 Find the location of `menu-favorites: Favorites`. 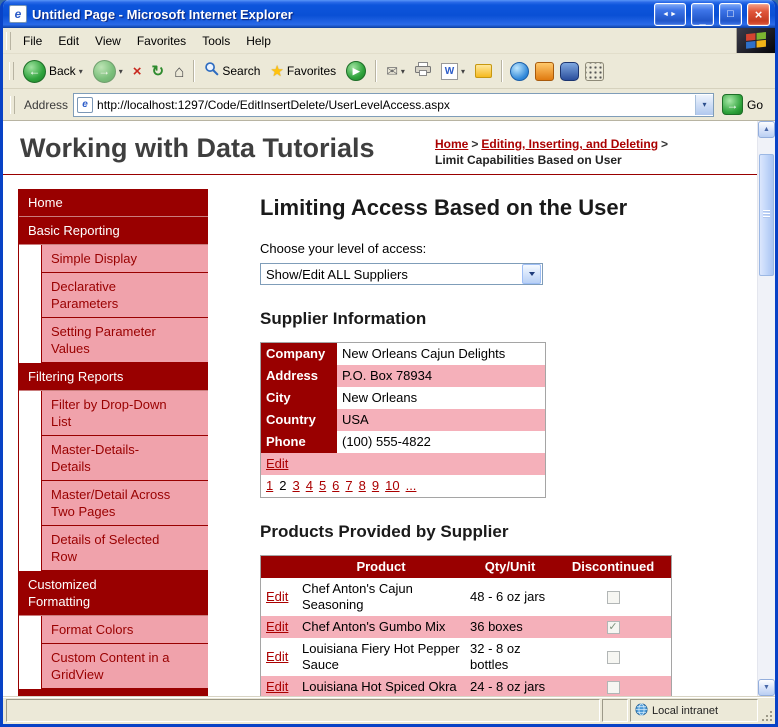

menu-favorites: Favorites is located at coordinates (161, 41).